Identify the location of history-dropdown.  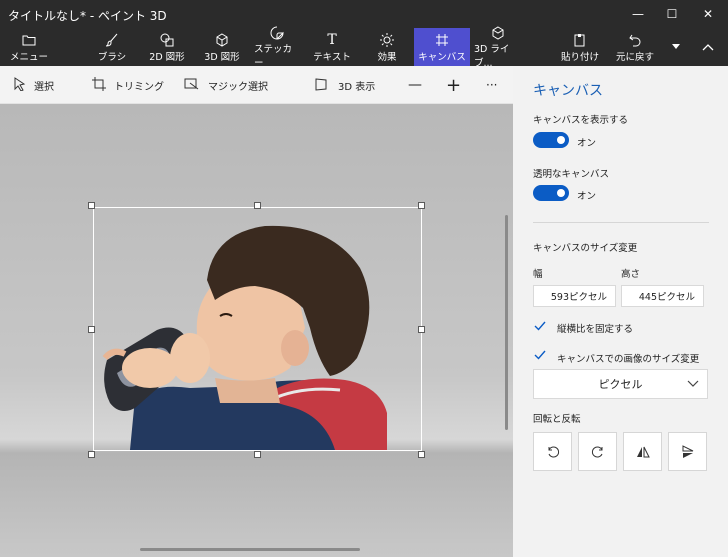
(676, 47).